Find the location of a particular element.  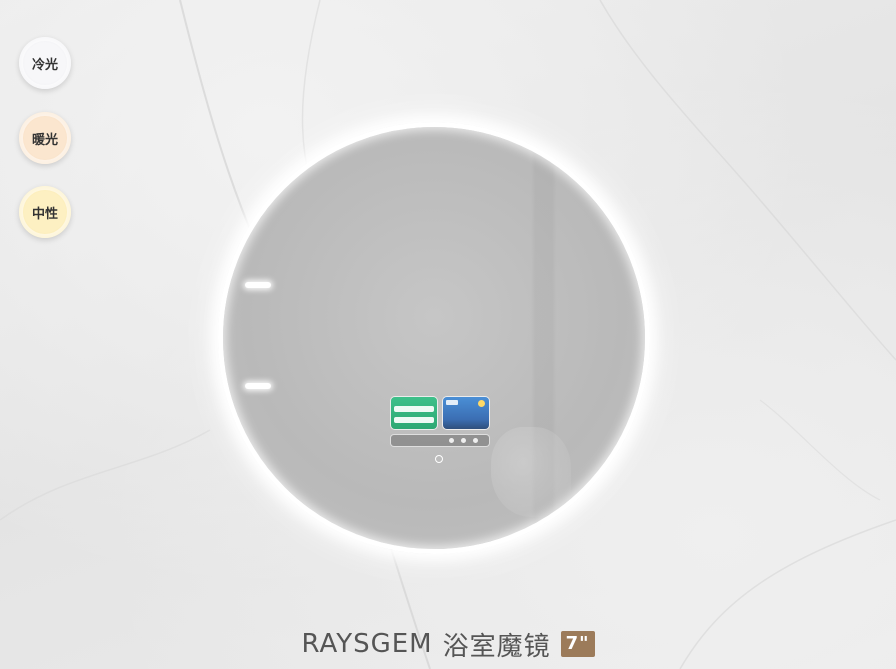

sun-icon is located at coordinates (481, 403).